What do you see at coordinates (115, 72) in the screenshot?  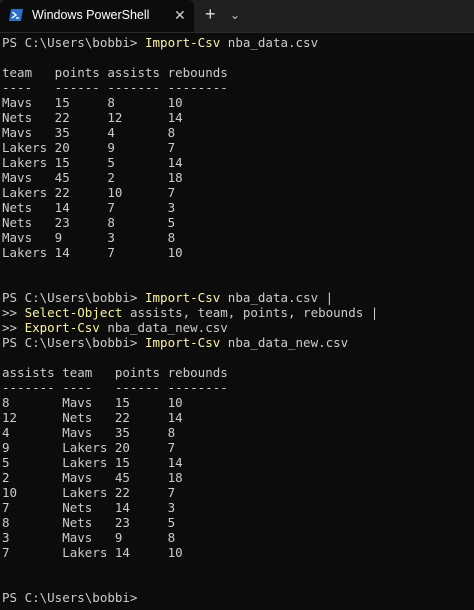 I see `table-header: team points assists rebounds` at bounding box center [115, 72].